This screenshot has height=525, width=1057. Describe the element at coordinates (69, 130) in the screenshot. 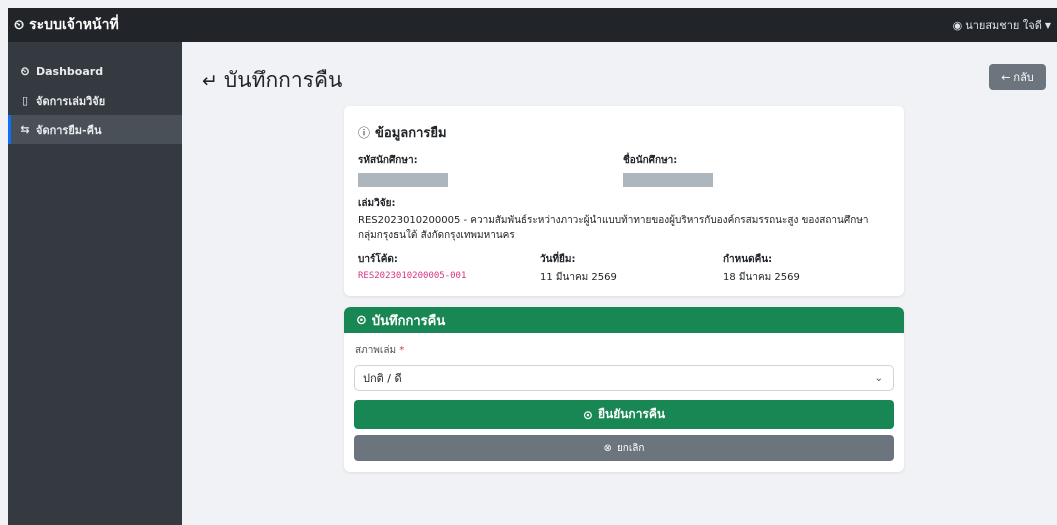

I see `sidebar-item-label: จัดการยืม-คืน` at that location.